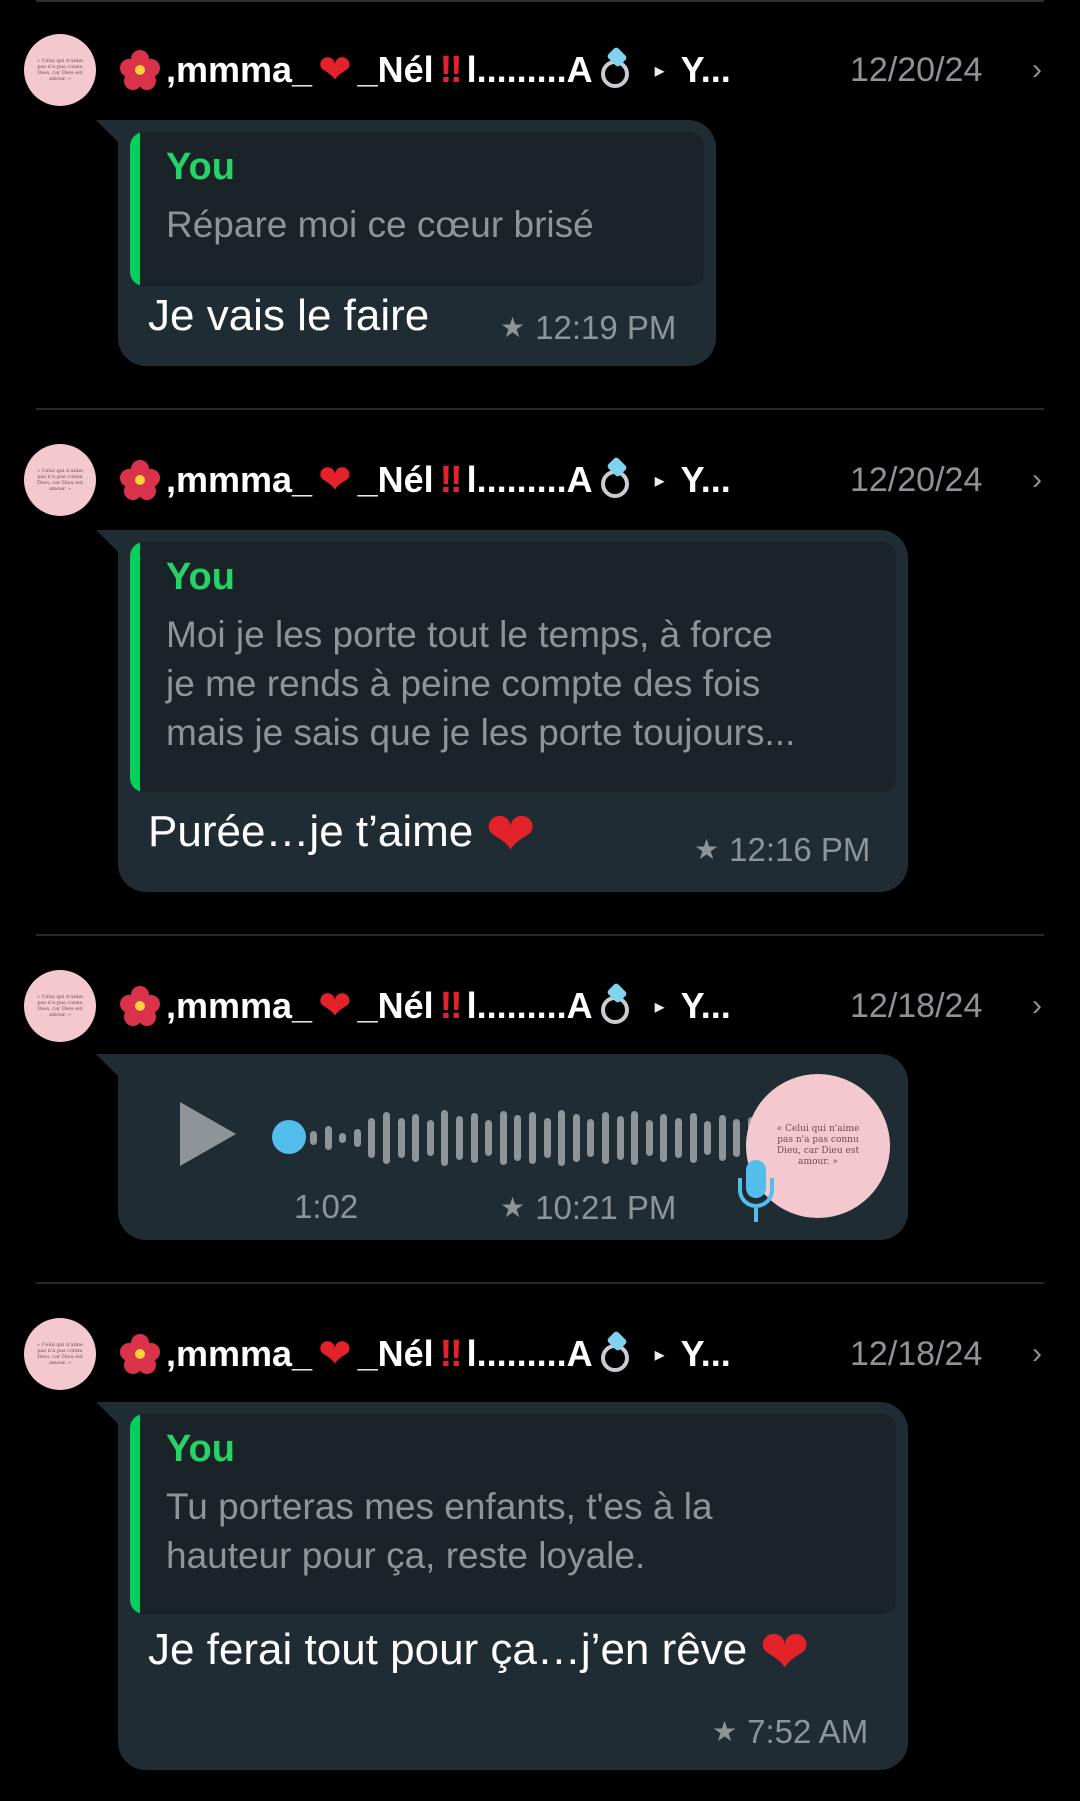 This screenshot has width=1080, height=1801. I want to click on voice-waveform, so click(560, 1138).